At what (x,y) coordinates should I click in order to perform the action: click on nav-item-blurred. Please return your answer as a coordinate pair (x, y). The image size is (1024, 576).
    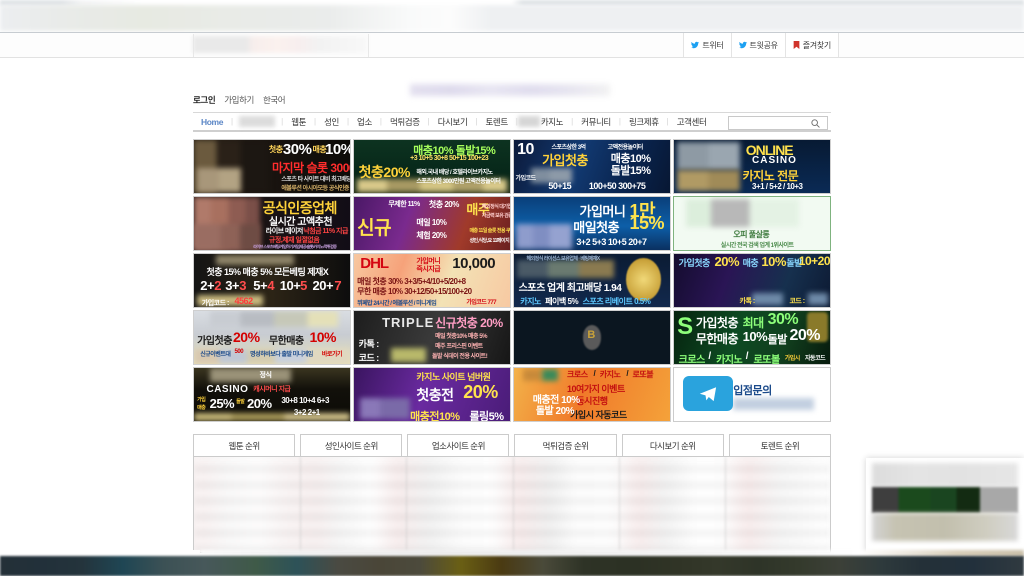
    Looking at the image, I should click on (257, 121).